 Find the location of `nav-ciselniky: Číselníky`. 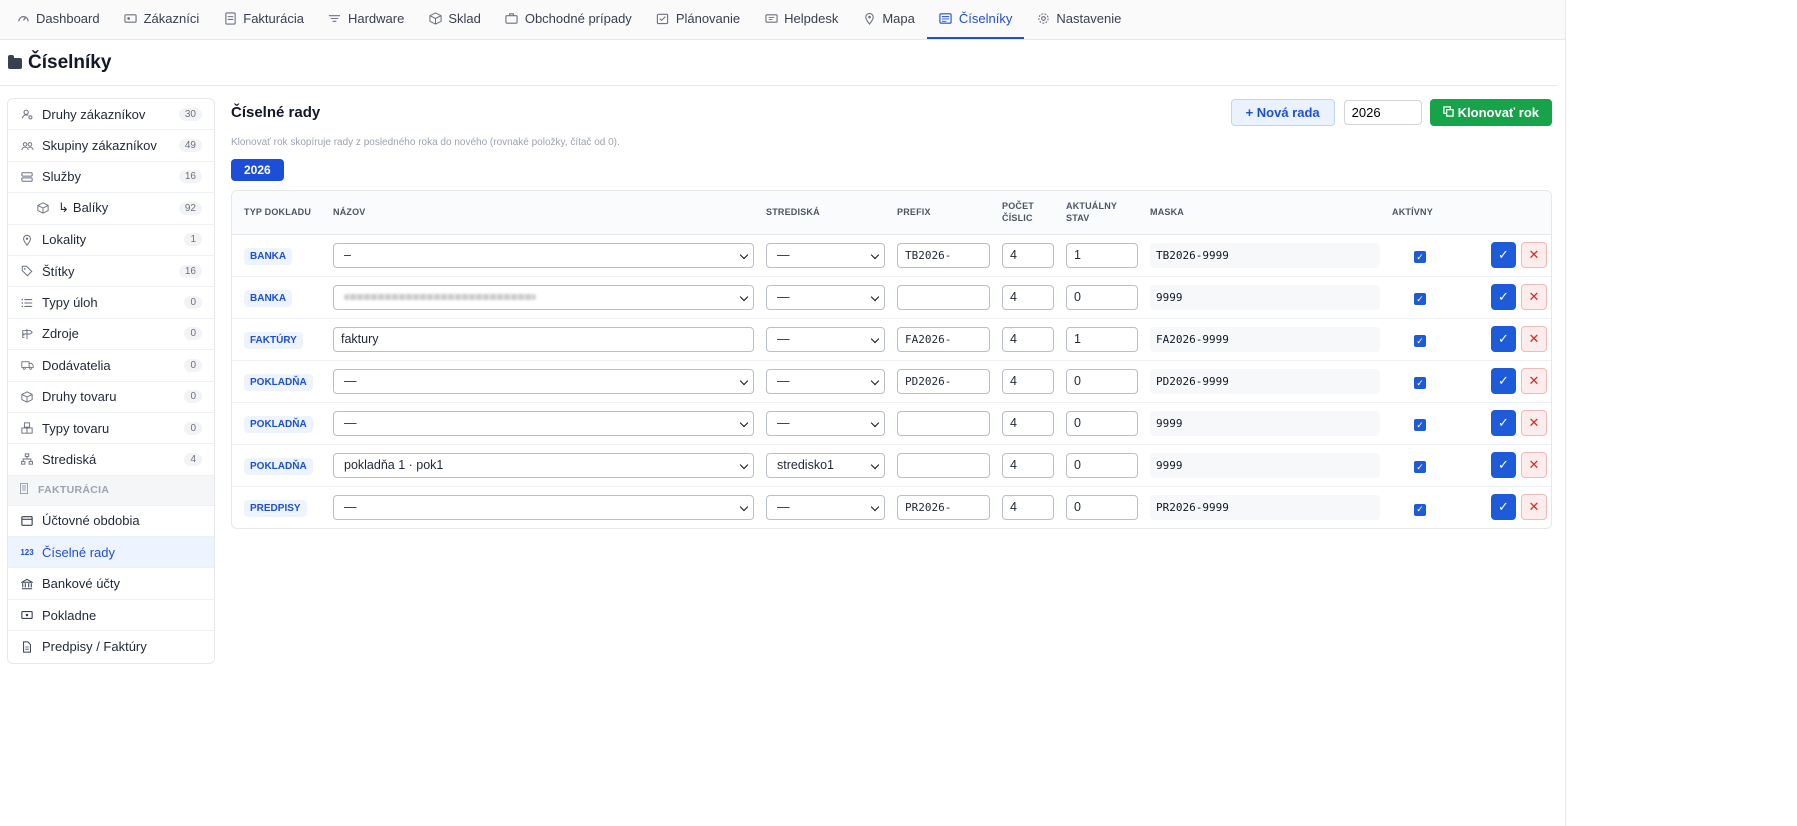

nav-ciselniky: Číselníky is located at coordinates (975, 19).